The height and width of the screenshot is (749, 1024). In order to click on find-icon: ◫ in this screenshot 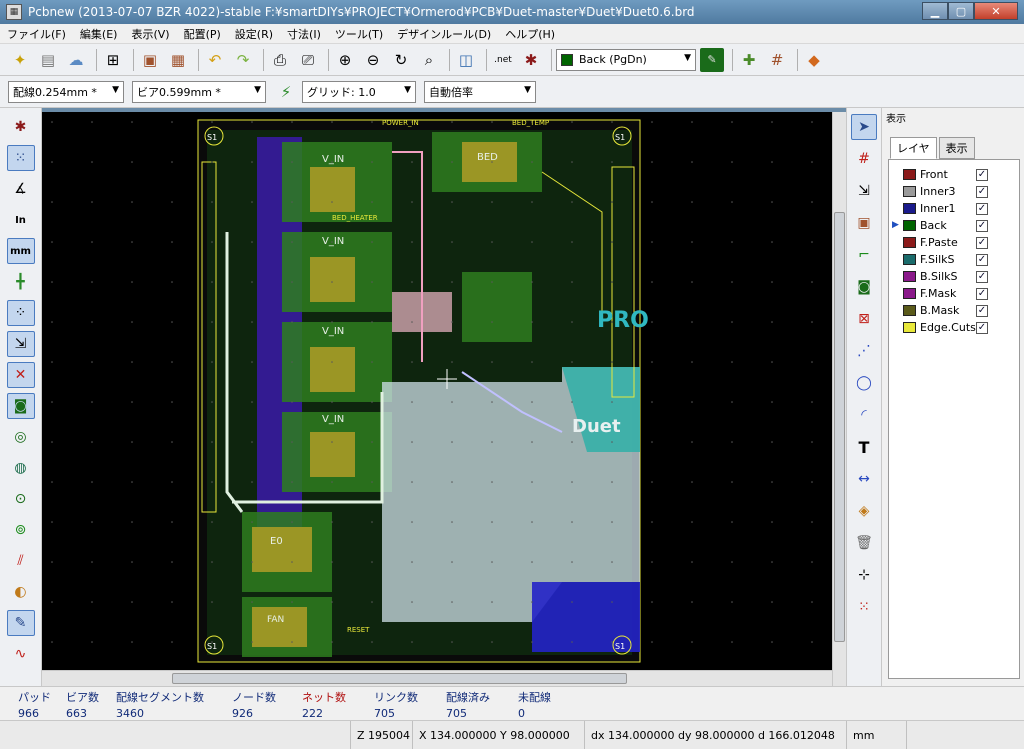, I will do `click(466, 60)`.